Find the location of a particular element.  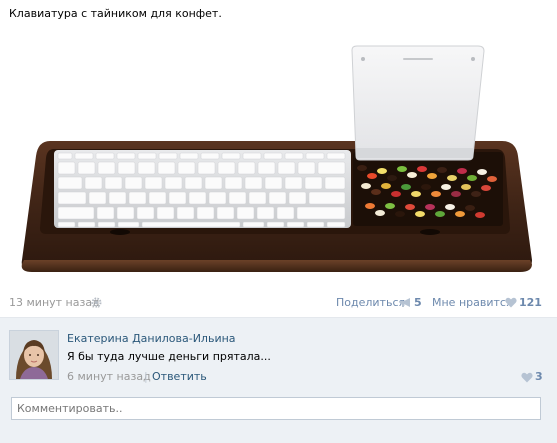

post-time: 13 минут назад is located at coordinates (54, 302).